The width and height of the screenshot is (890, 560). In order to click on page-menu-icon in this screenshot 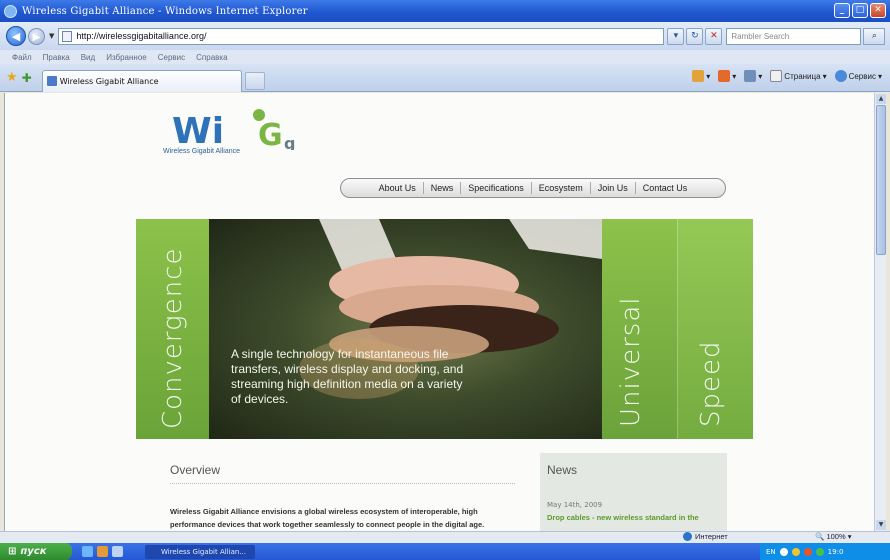, I will do `click(776, 76)`.